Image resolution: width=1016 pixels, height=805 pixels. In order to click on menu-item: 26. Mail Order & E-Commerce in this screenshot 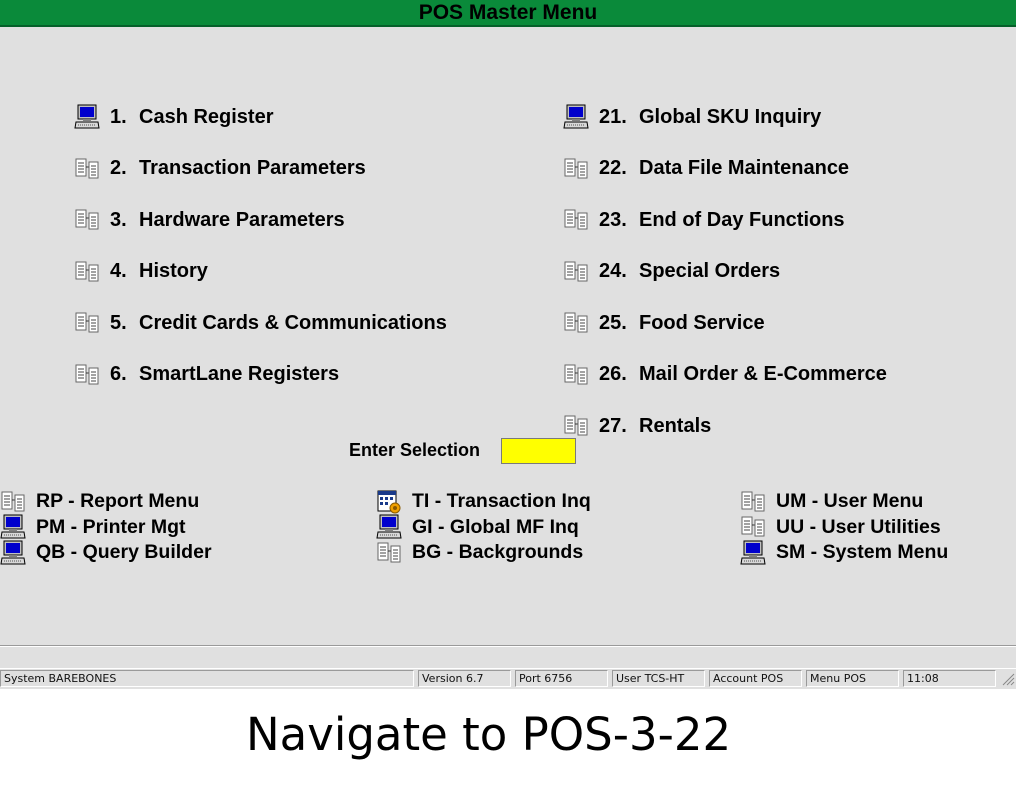, I will do `click(725, 375)`.